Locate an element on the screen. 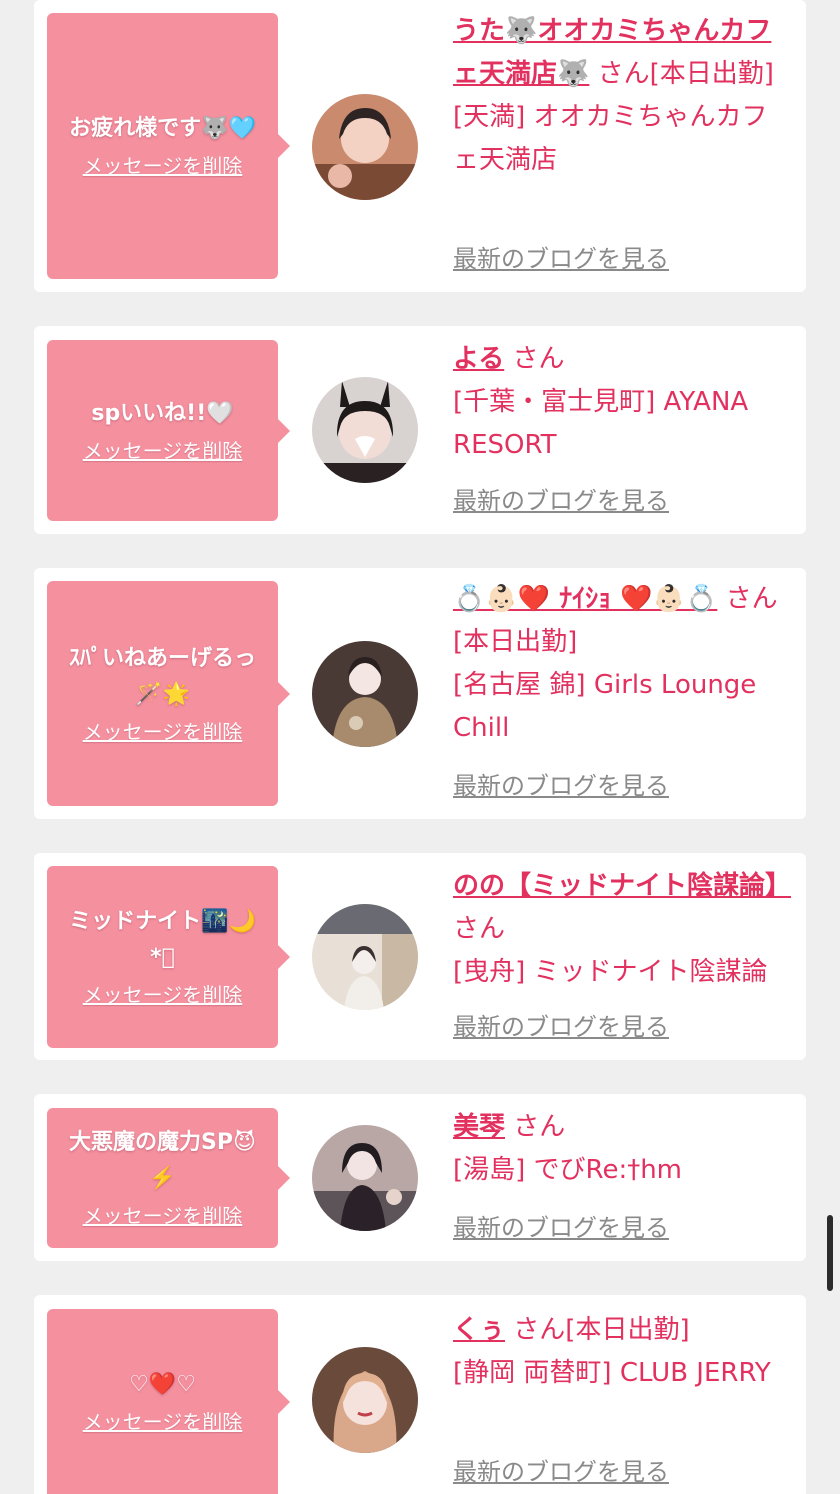 The height and width of the screenshot is (1494, 840). cast-name-link: のの【ミッドナイト陰謀論】 is located at coordinates (622, 886).